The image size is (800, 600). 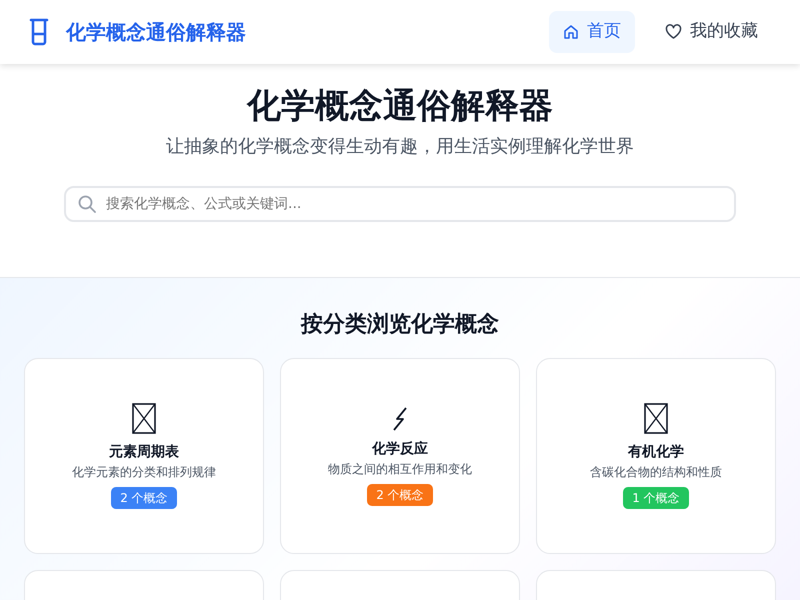 I want to click on category-card: 化学反应 物质之间的相互作用和变化 2 个概念, so click(x=400, y=456).